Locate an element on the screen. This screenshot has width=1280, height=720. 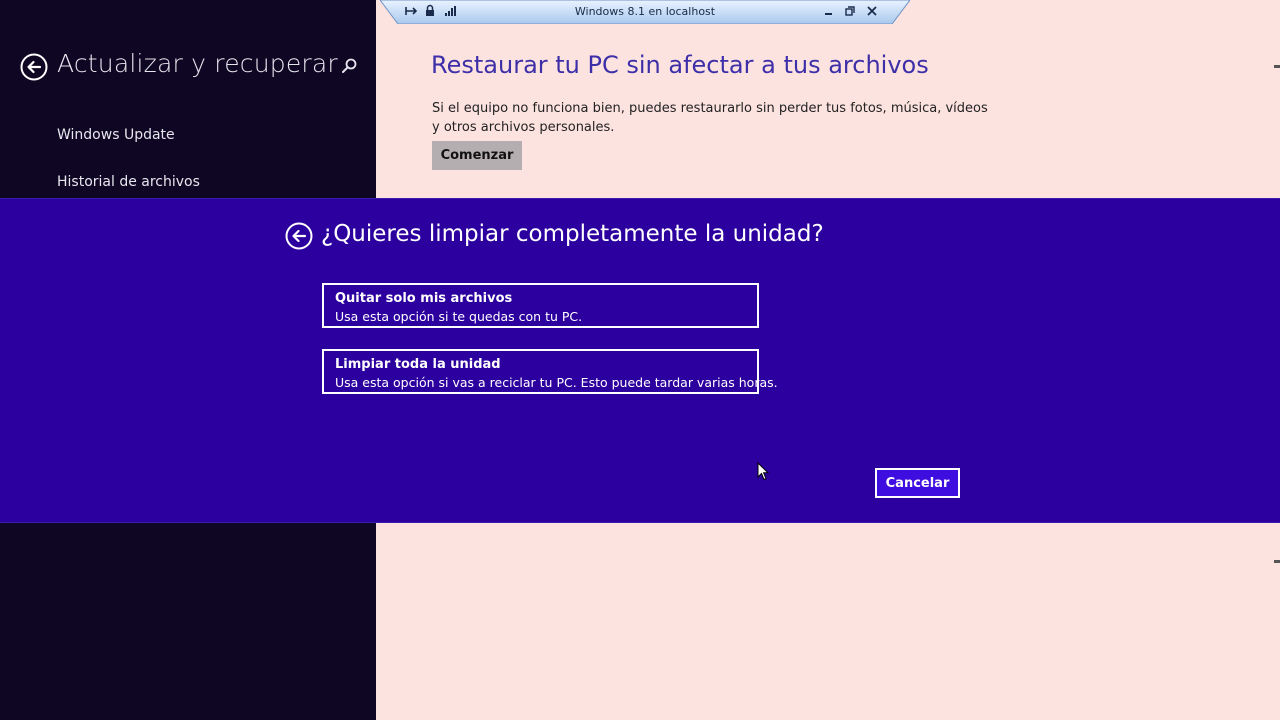
remote-connection-bar: Windows 8.1 en localhost is located at coordinates (645, 12).